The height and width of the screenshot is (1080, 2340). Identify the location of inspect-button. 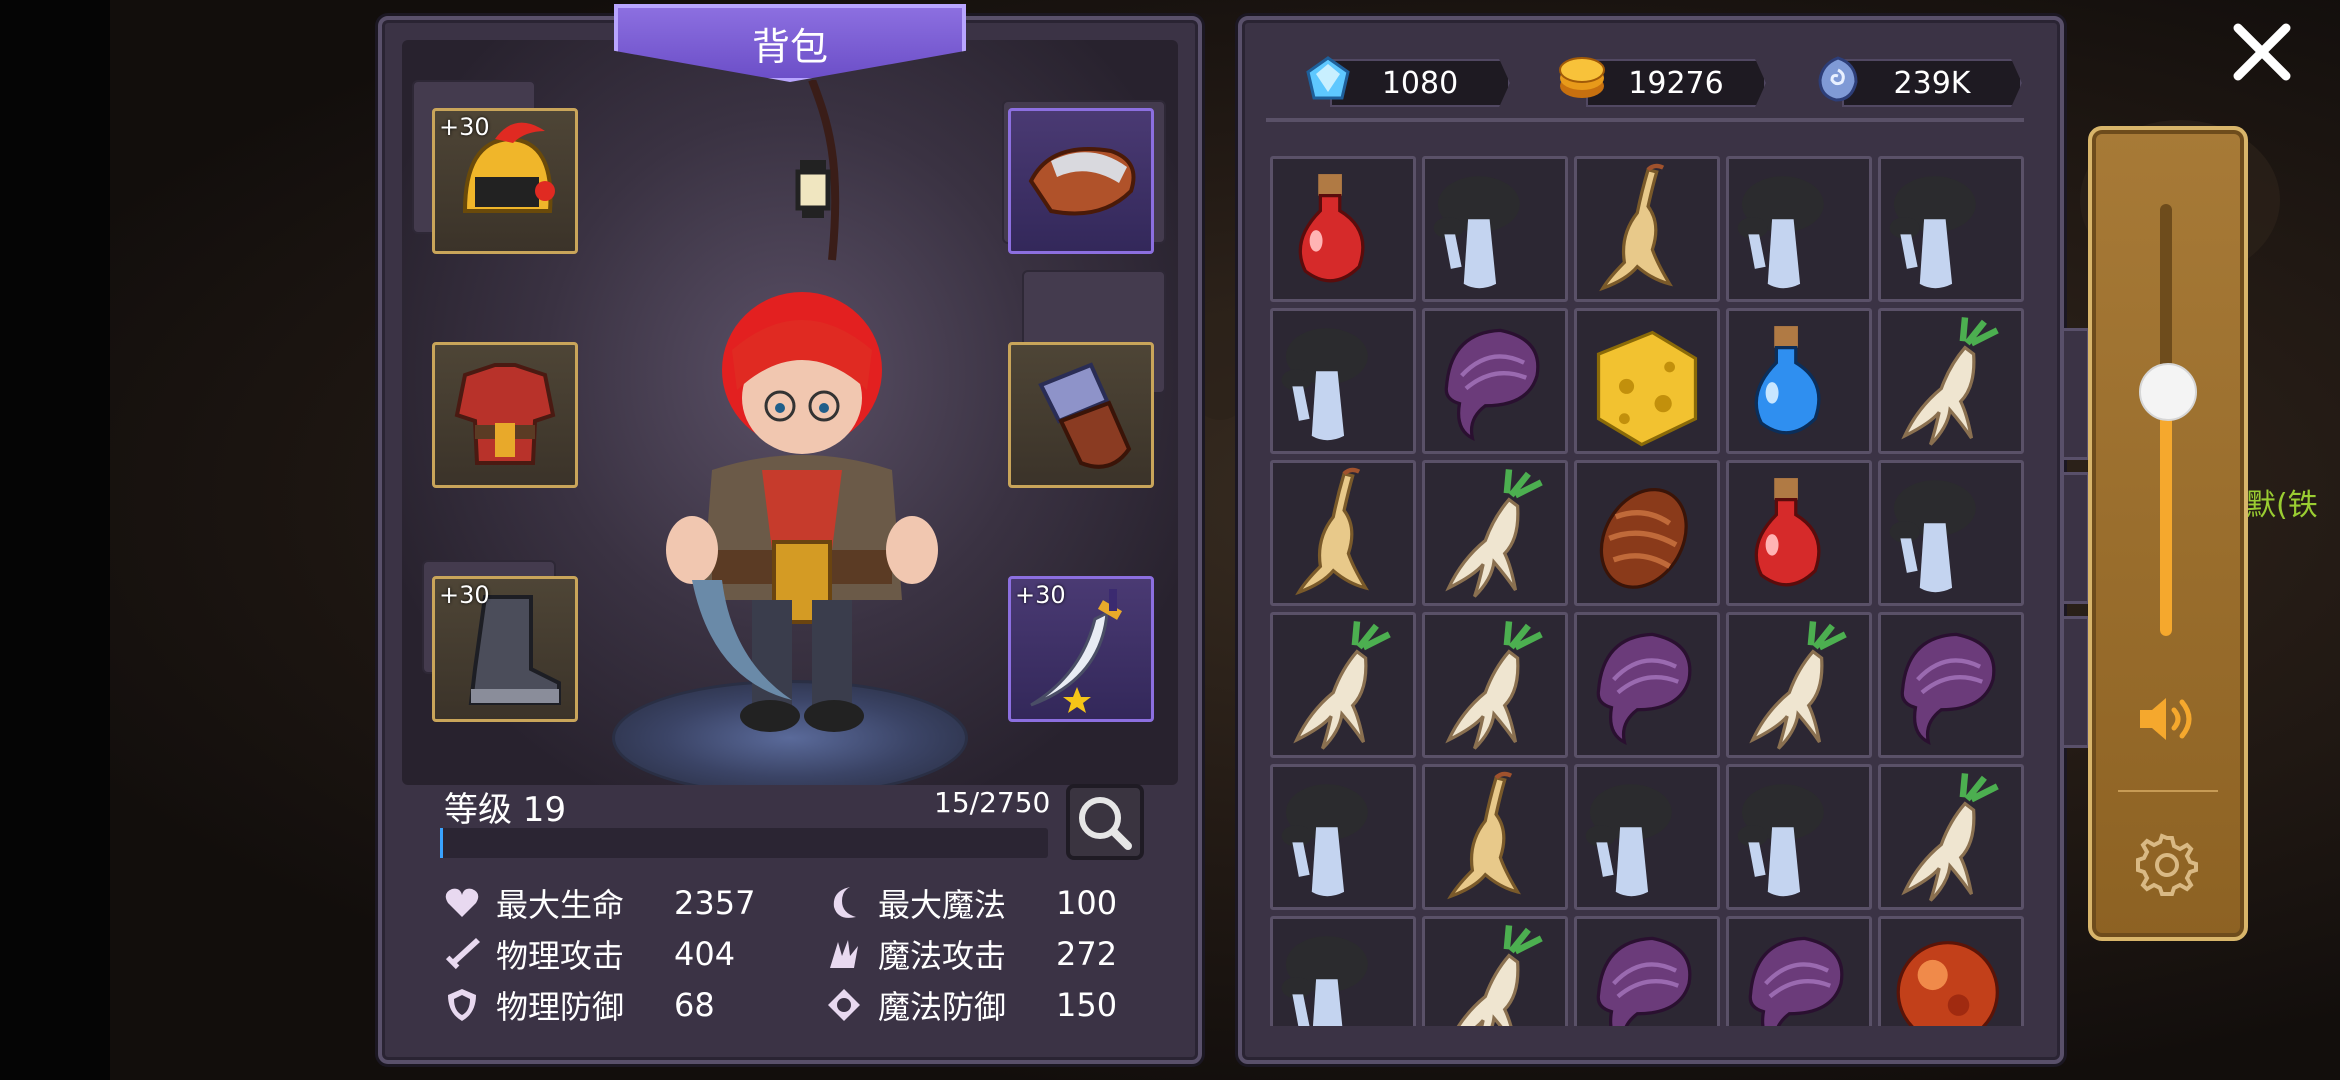
(1105, 822).